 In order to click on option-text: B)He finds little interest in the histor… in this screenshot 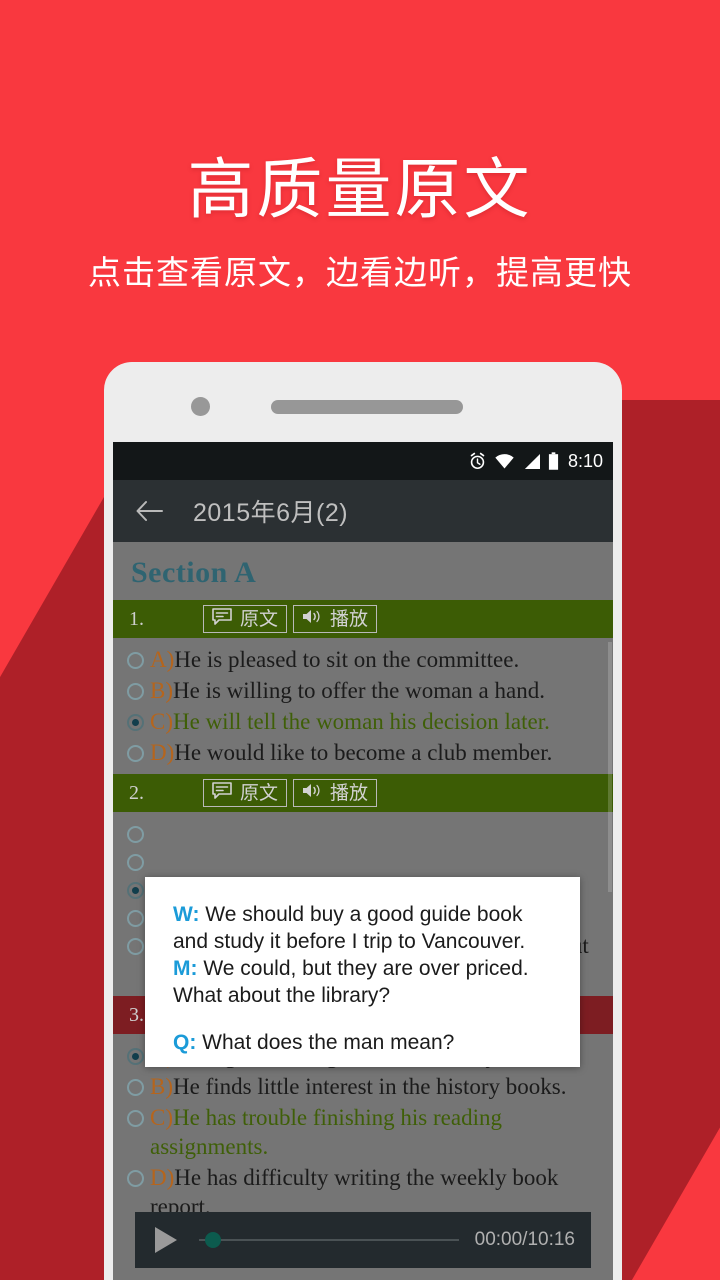, I will do `click(358, 1086)`.